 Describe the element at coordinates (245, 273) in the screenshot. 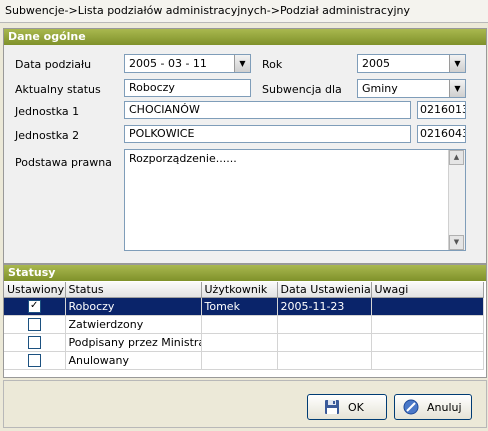

I see `statusy-header: Statusy` at that location.